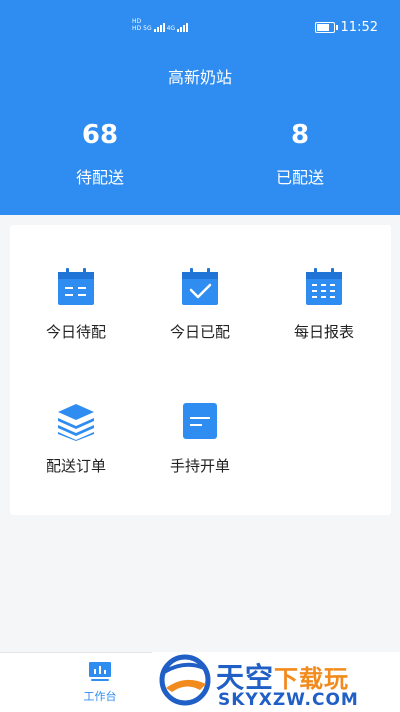 The image size is (400, 712). Describe the element at coordinates (200, 421) in the screenshot. I see `document-icon` at that location.